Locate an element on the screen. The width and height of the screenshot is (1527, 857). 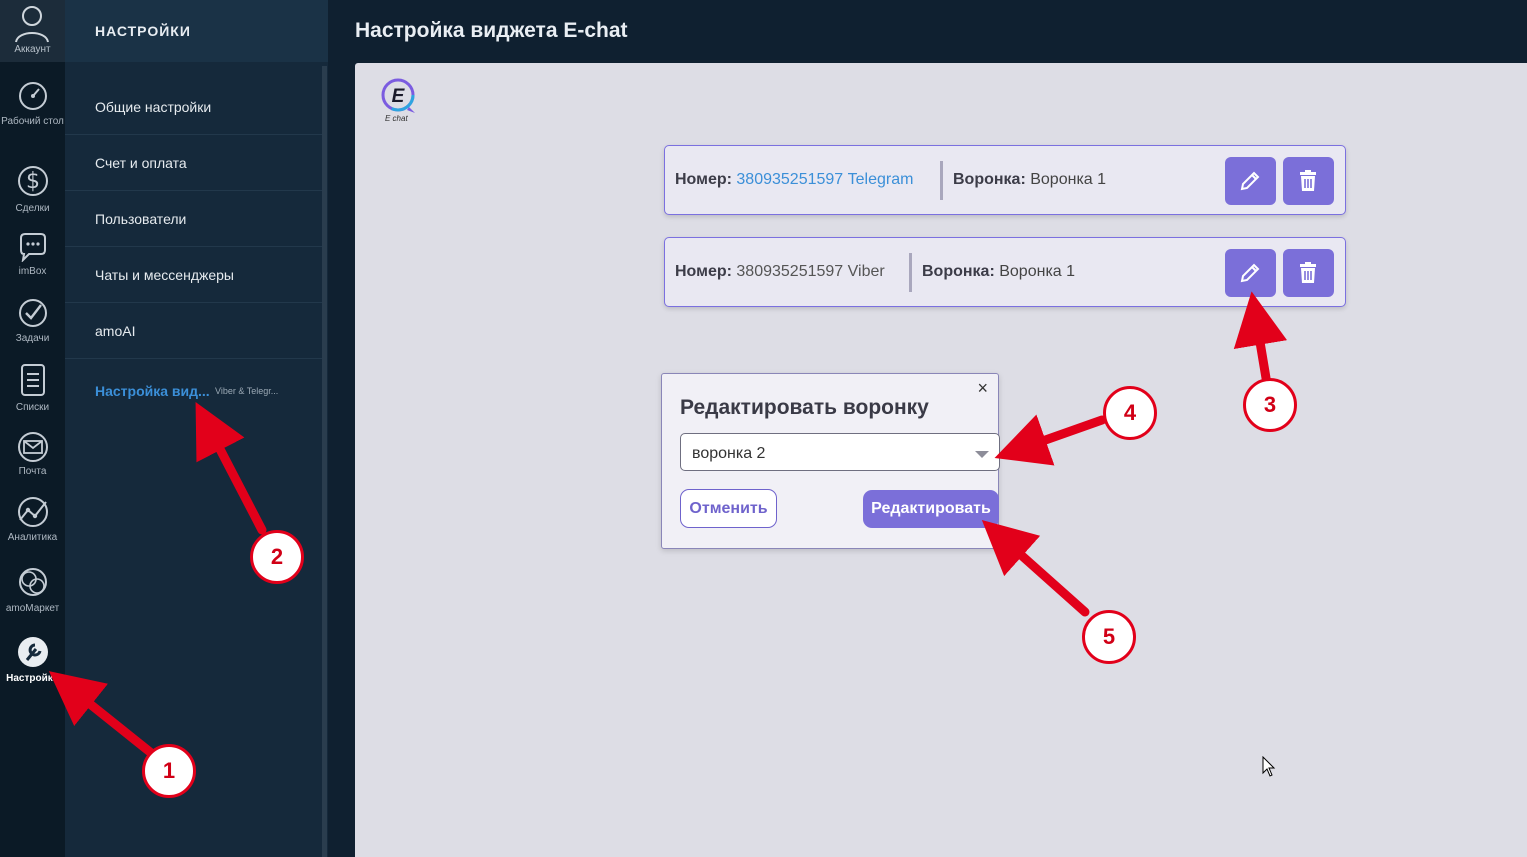
list-icon is located at coordinates (32, 380).